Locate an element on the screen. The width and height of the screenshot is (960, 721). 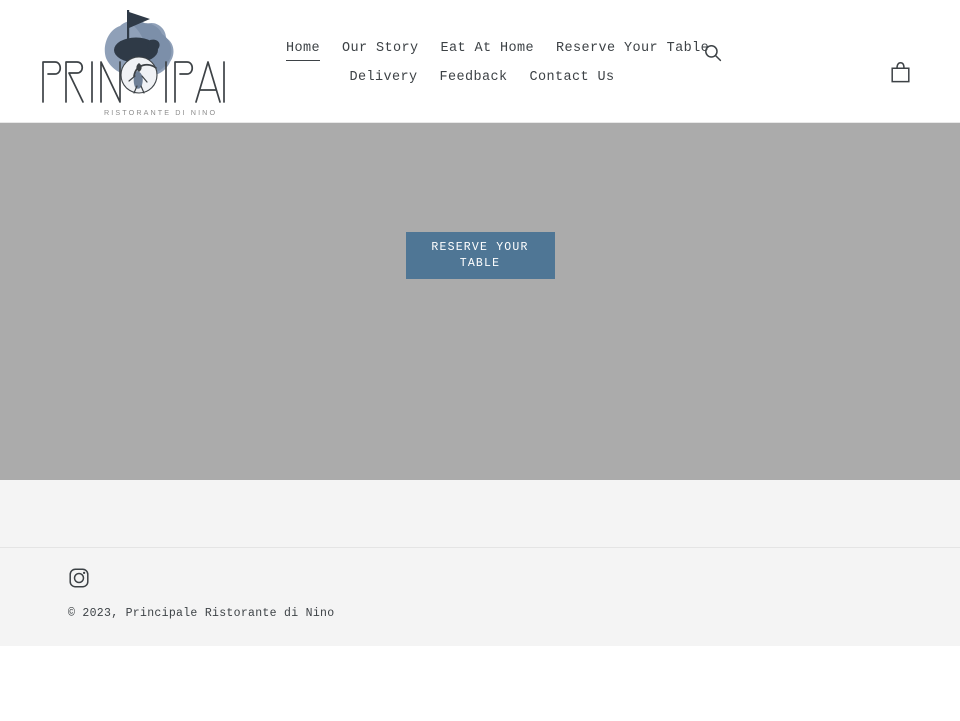
site-footer: © 2023, Principale Ristorante di Nino is located at coordinates (480, 597).